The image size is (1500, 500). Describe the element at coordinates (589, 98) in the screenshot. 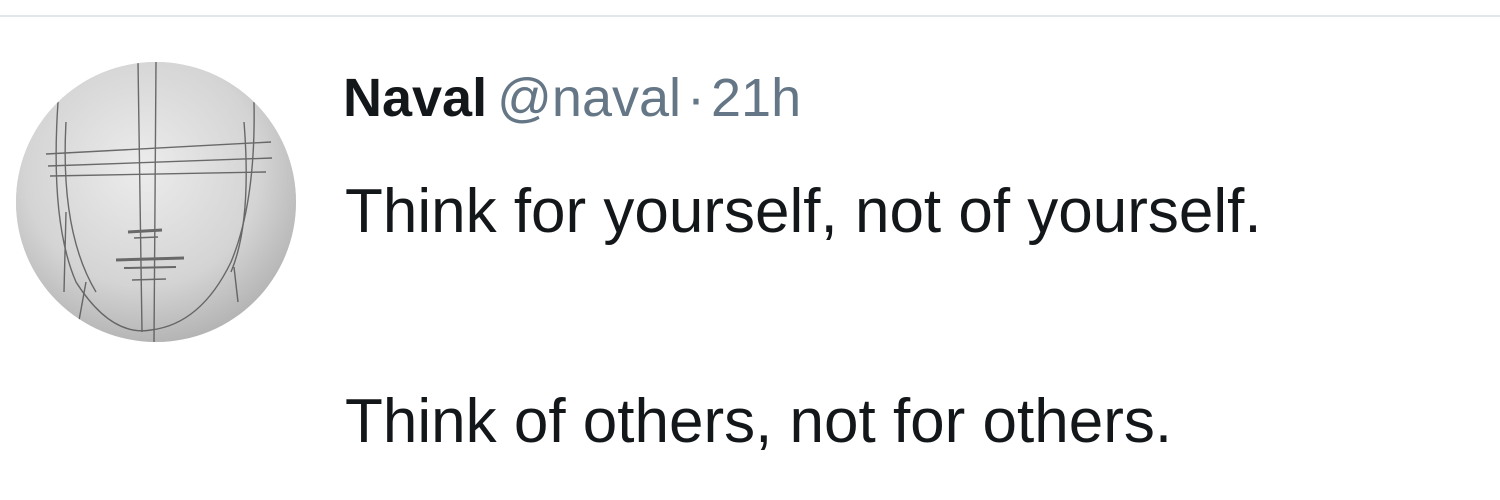

I see `author-handle: @naval` at that location.